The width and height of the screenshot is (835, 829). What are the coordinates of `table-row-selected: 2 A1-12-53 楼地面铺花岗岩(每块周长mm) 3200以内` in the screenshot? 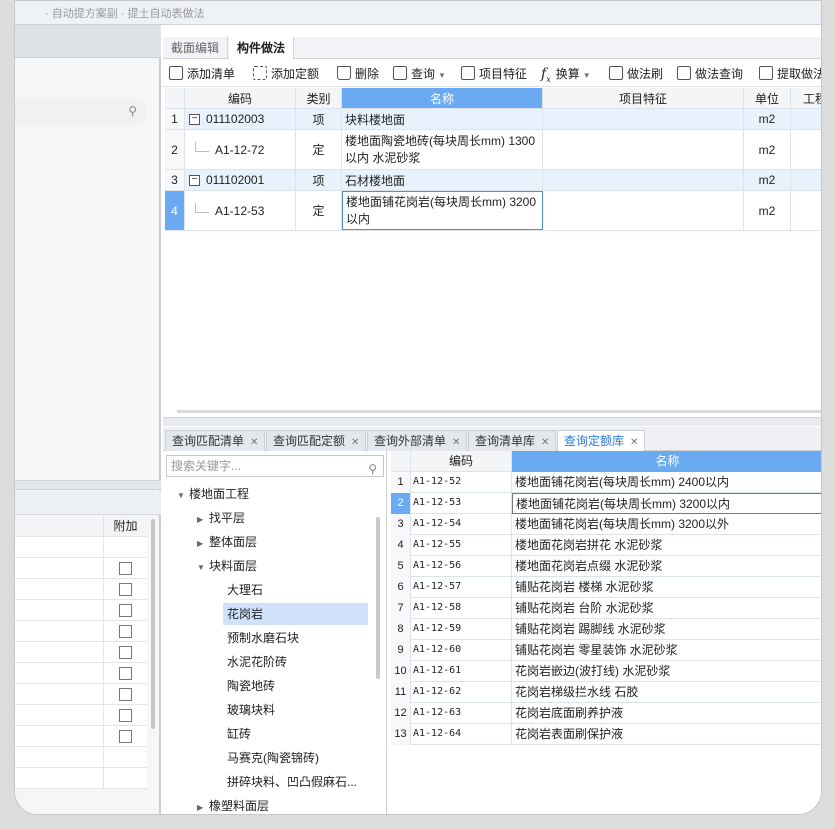 It's located at (606, 503).